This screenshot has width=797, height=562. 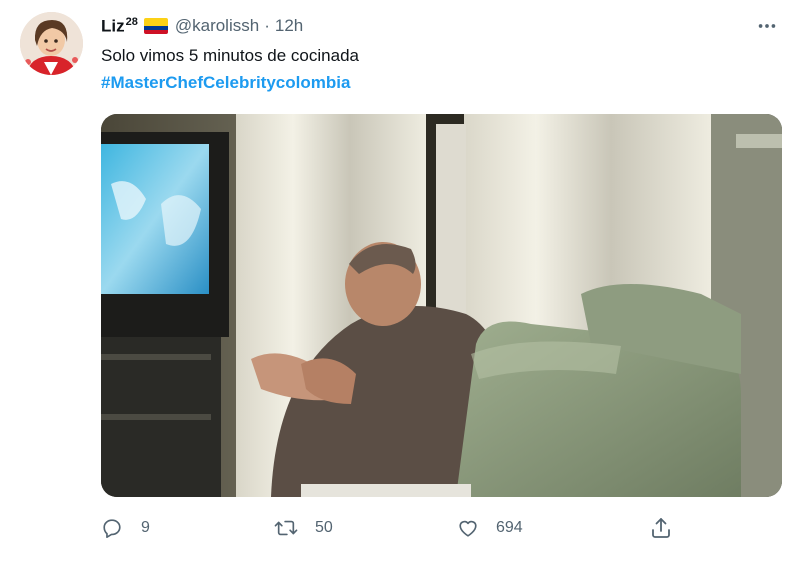 What do you see at coordinates (225, 83) in the screenshot?
I see `hashtag-link: #MasterChefCelebritycolombia` at bounding box center [225, 83].